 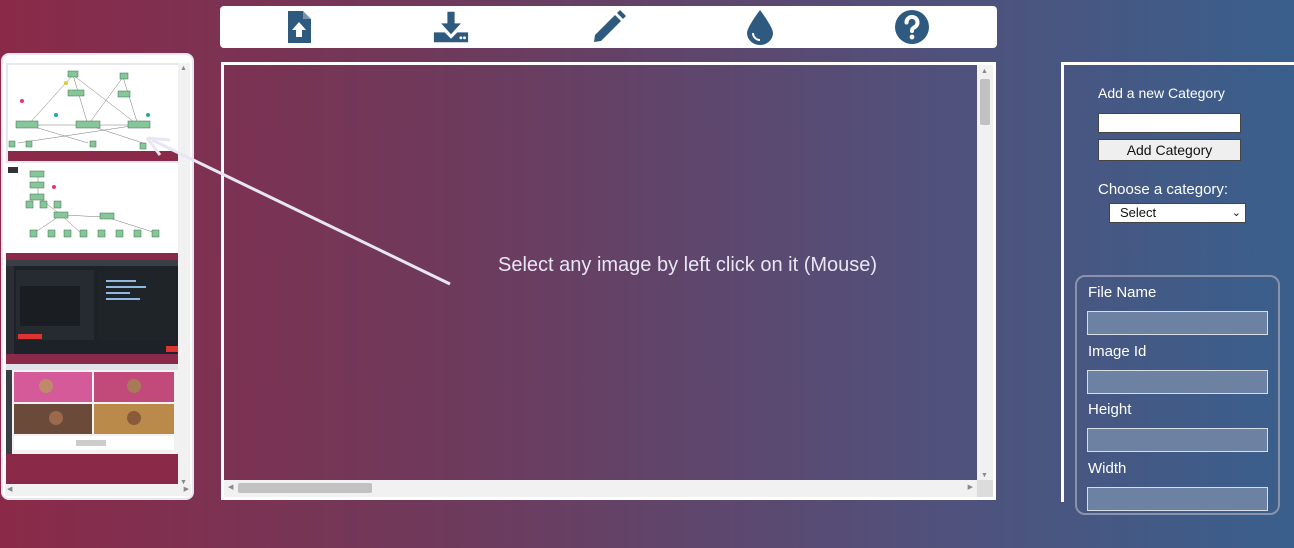 What do you see at coordinates (1161, 93) in the screenshot?
I see `add-category-label: Add a new Category` at bounding box center [1161, 93].